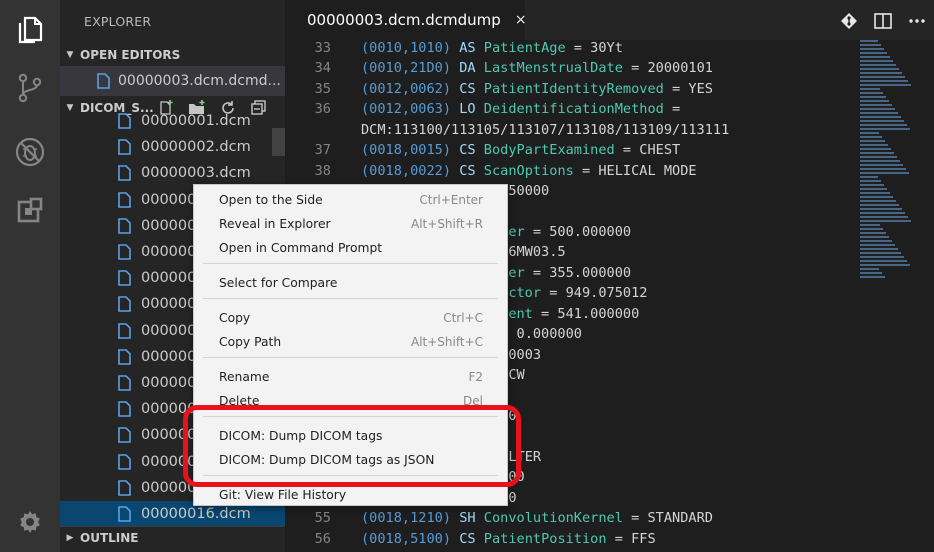 This screenshot has width=934, height=552. I want to click on dicom-tag: (0018,1210), so click(406, 518).